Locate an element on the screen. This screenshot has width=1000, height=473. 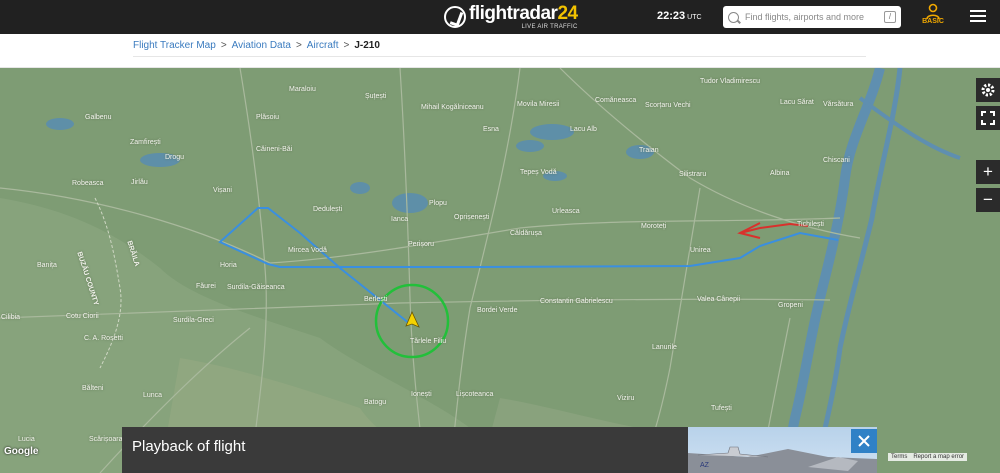
aircraft-icon is located at coordinates (412, 319).